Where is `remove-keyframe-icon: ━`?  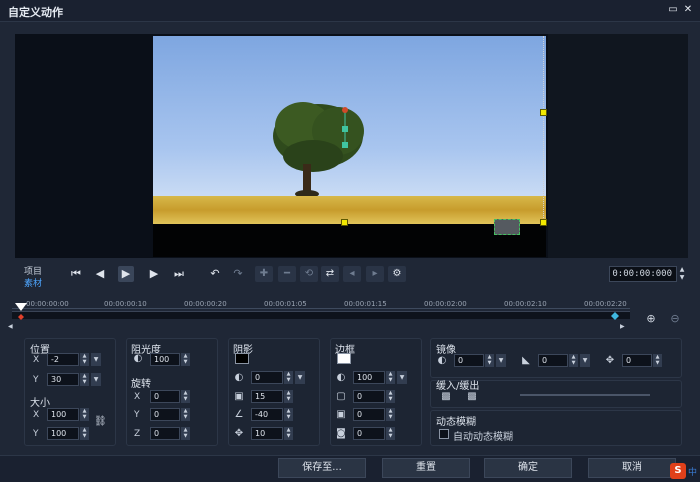 remove-keyframe-icon: ━ is located at coordinates (287, 274).